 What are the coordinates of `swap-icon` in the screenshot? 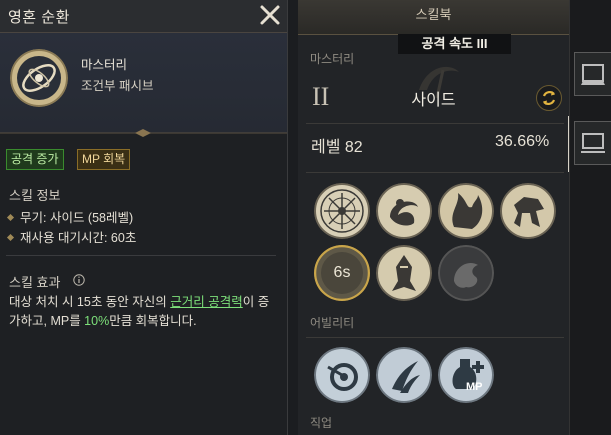 It's located at (549, 98).